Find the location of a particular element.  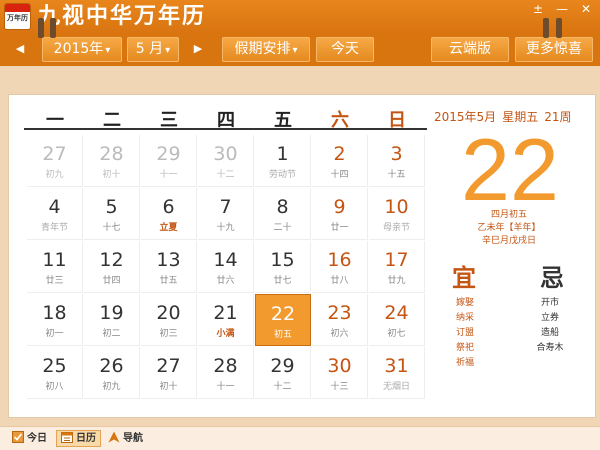

app-title: 九视中华万年历 is located at coordinates (122, 16).